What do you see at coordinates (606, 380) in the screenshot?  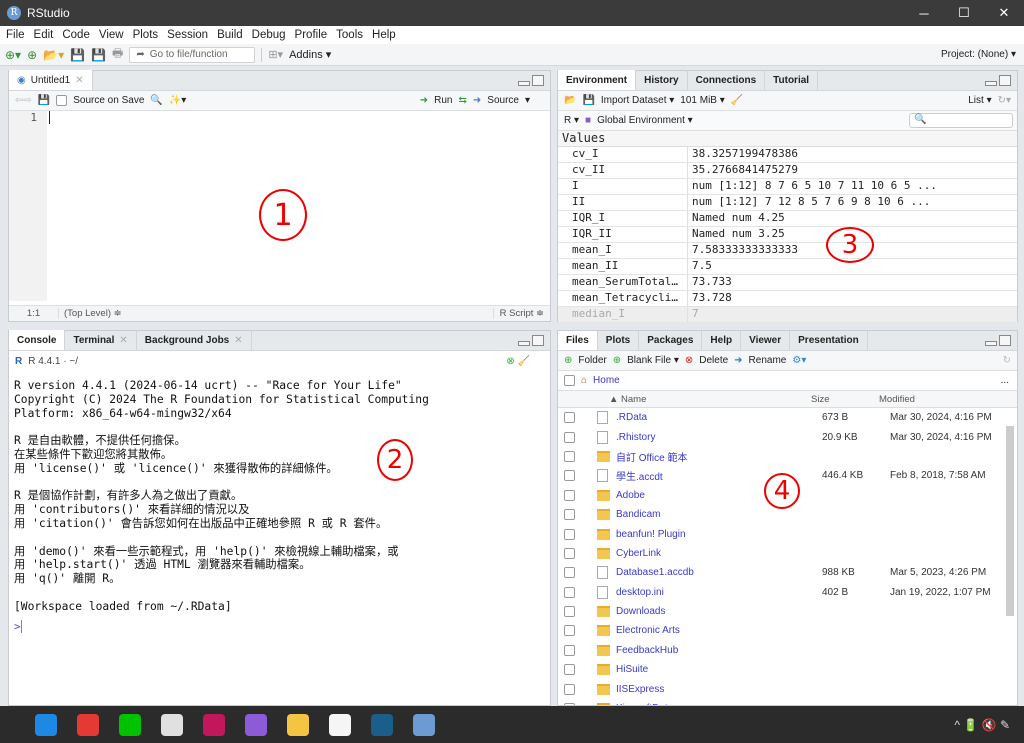 I see `home-link: Home` at bounding box center [606, 380].